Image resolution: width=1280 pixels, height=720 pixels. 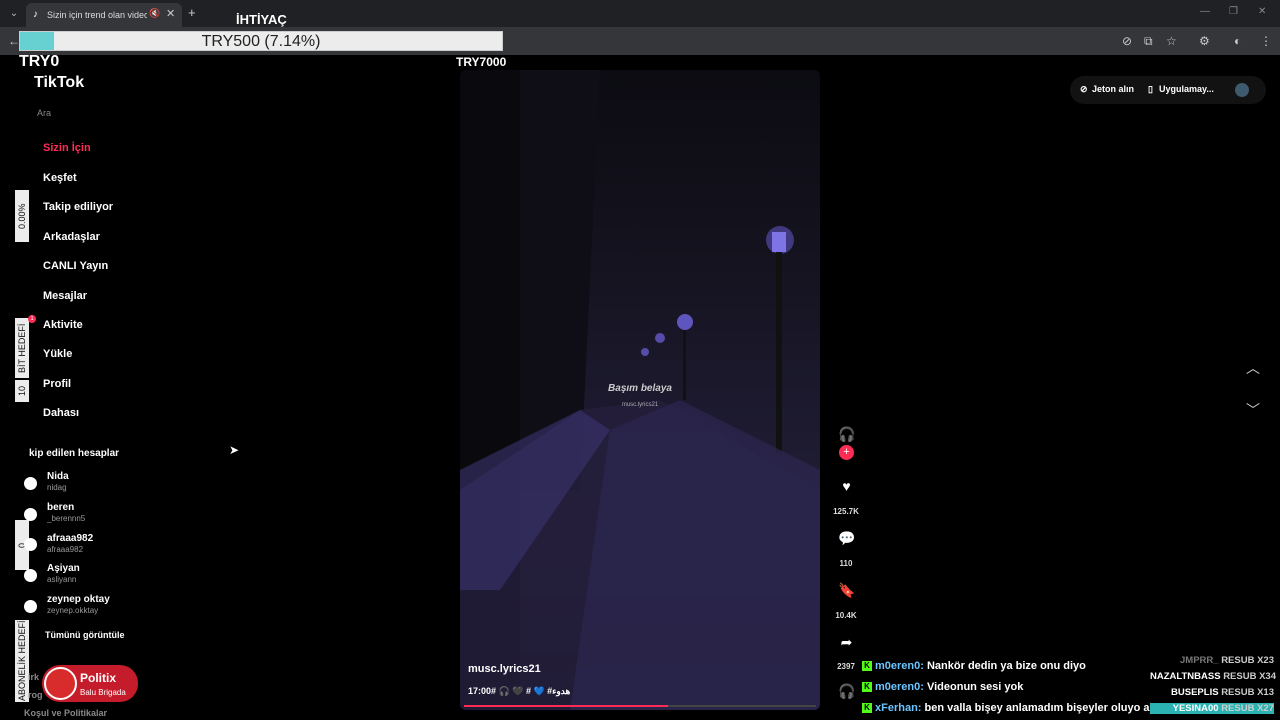 I want to click on account-handle: asliyann, so click(x=62, y=579).